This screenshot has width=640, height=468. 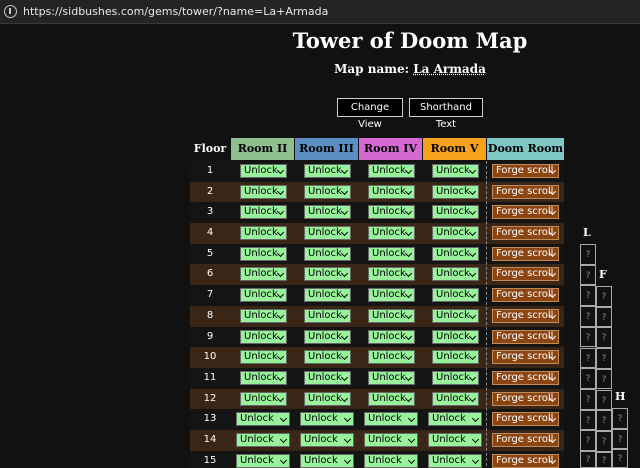 What do you see at coordinates (210, 295) in the screenshot?
I see `floor-number: 7` at bounding box center [210, 295].